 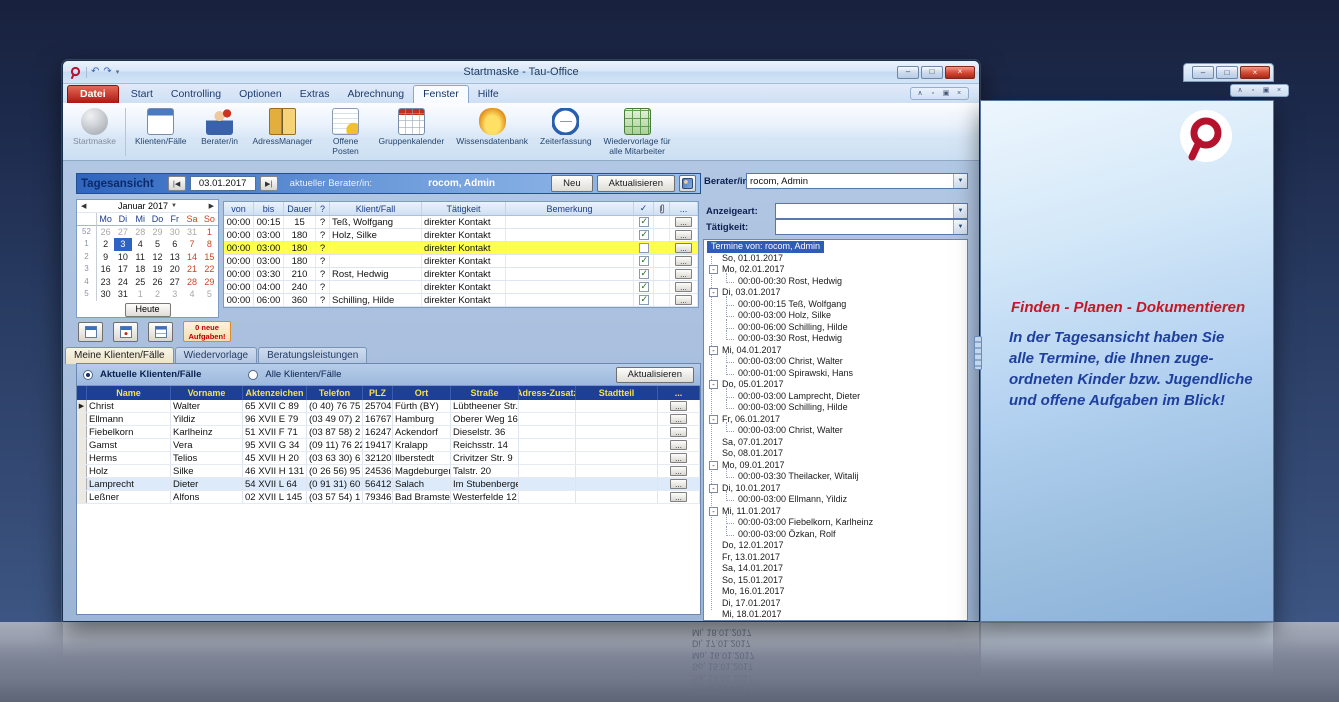 I want to click on tab-datei: Datei, so click(x=93, y=94).